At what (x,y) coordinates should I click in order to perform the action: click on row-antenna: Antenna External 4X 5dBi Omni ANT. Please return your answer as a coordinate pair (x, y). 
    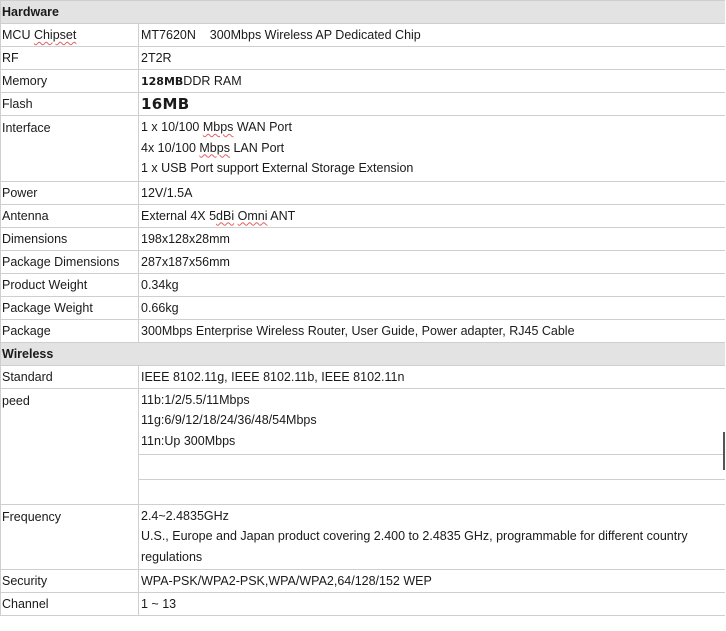
    Looking at the image, I should click on (362, 215).